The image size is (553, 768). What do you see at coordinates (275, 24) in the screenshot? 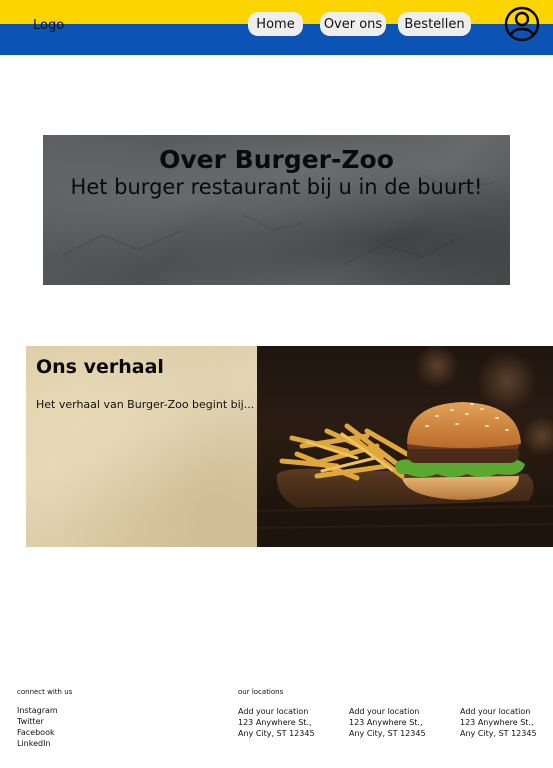
I see `nav-home-button: Home` at bounding box center [275, 24].